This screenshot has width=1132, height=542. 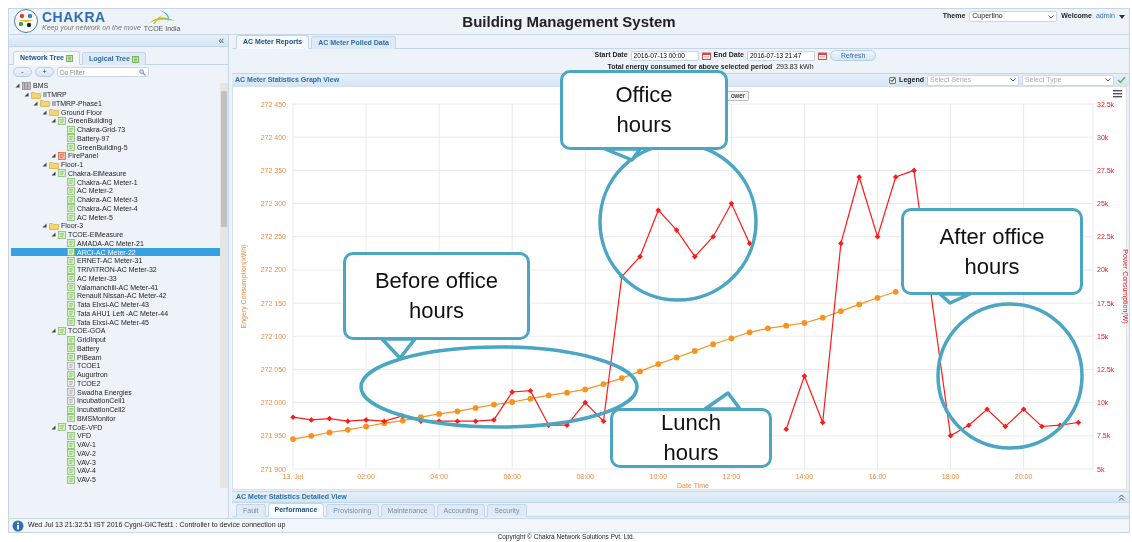 What do you see at coordinates (893, 80) in the screenshot?
I see `legend-checkbox` at bounding box center [893, 80].